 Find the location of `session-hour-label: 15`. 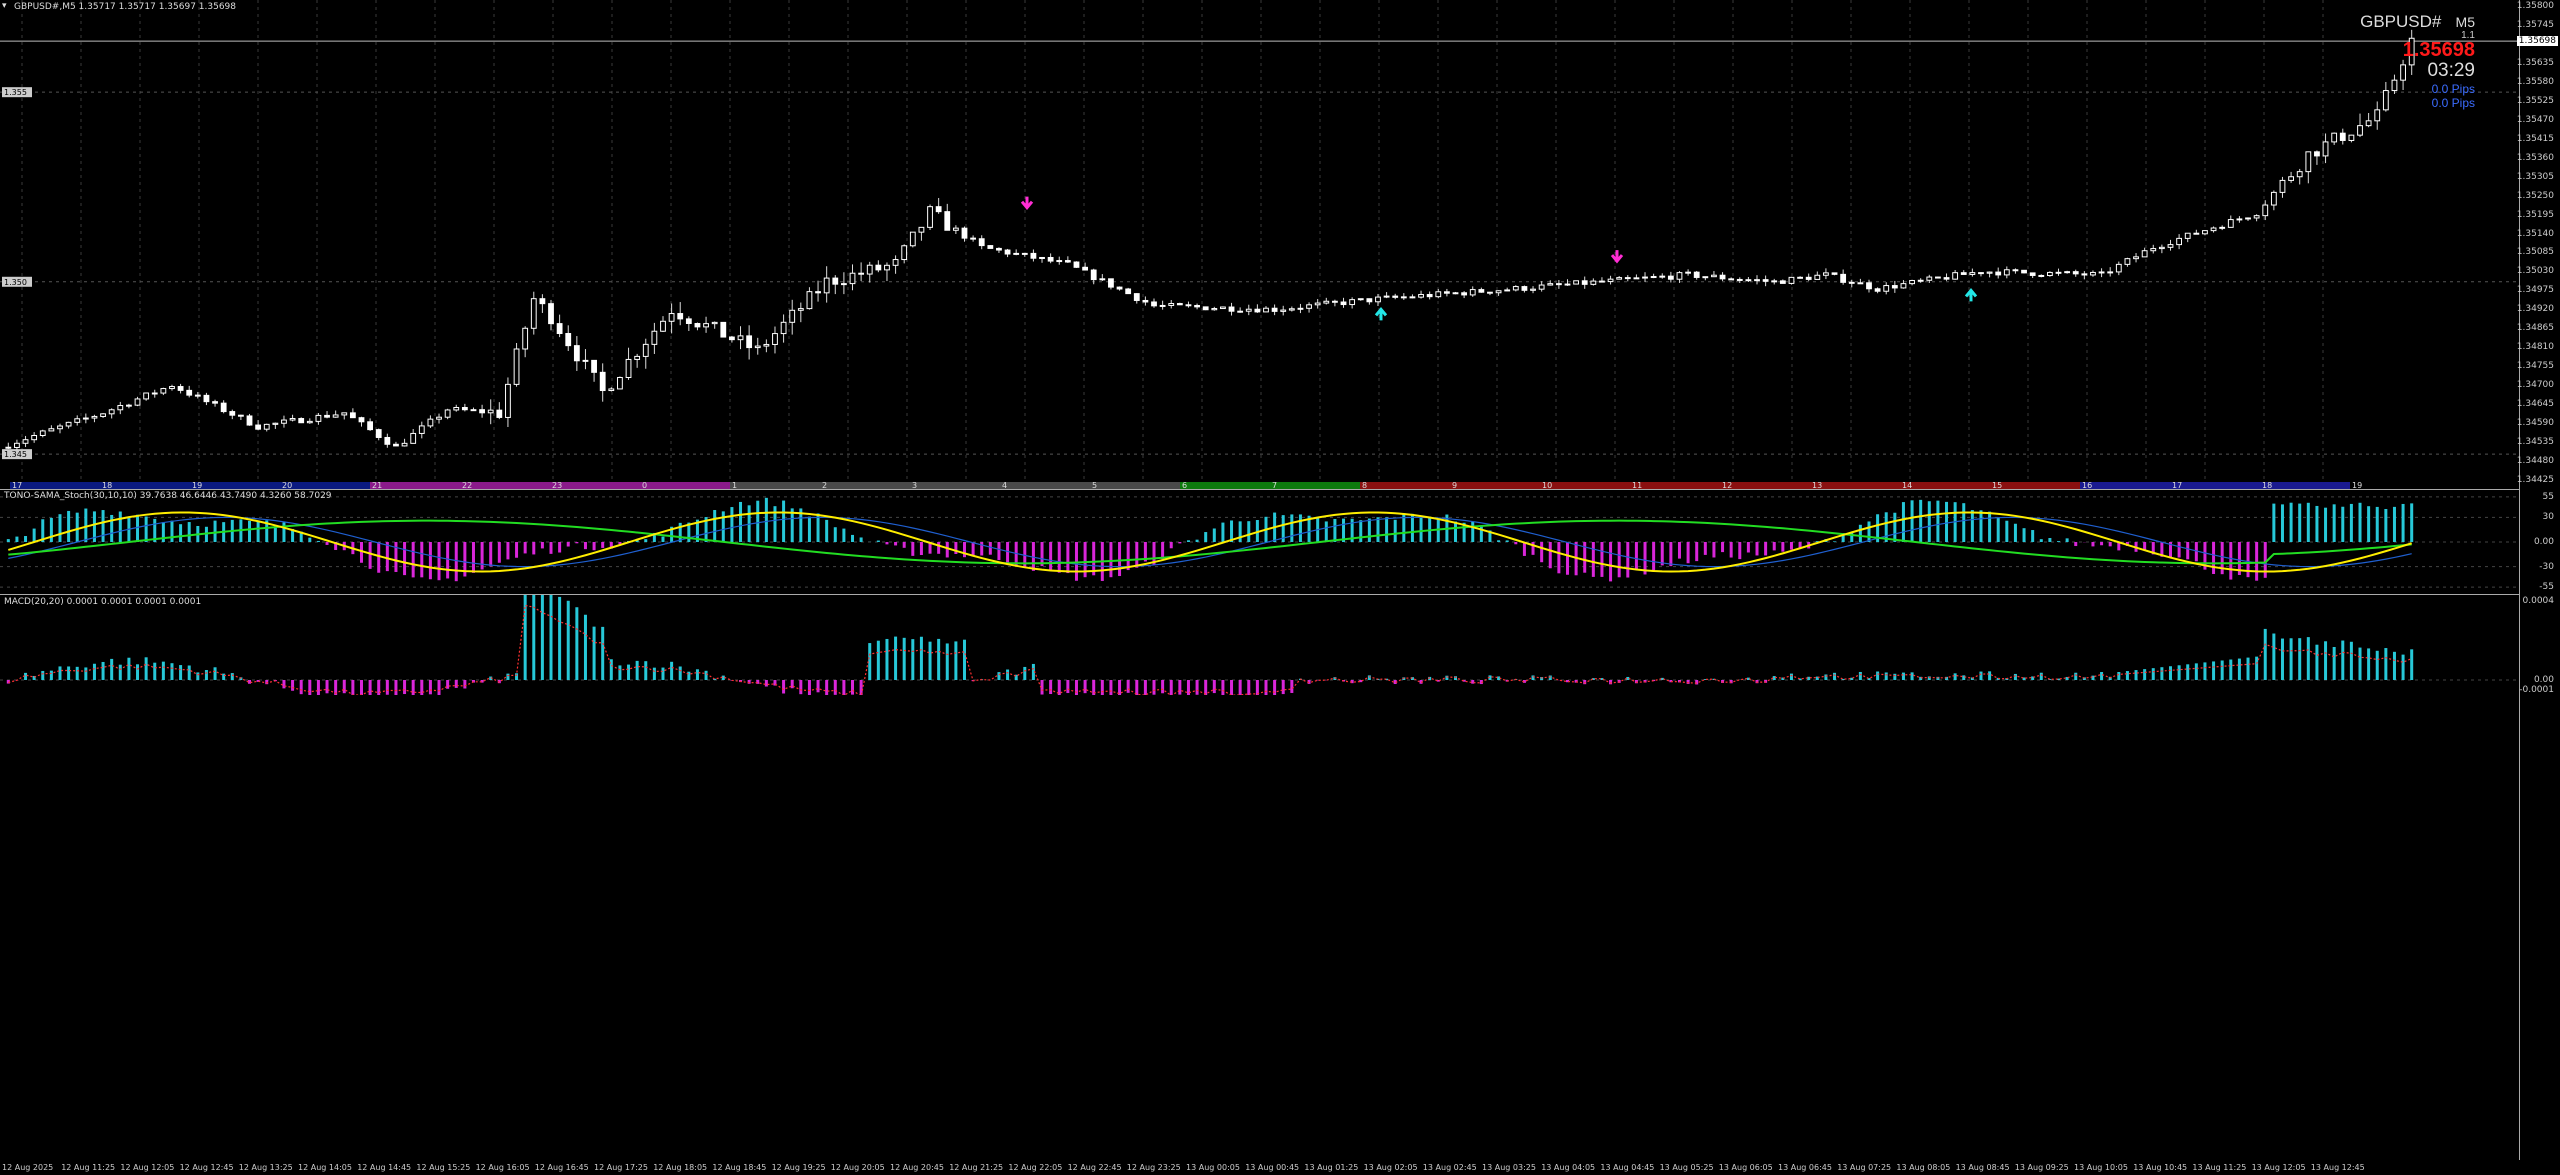

session-hour-label: 15 is located at coordinates (1997, 485).